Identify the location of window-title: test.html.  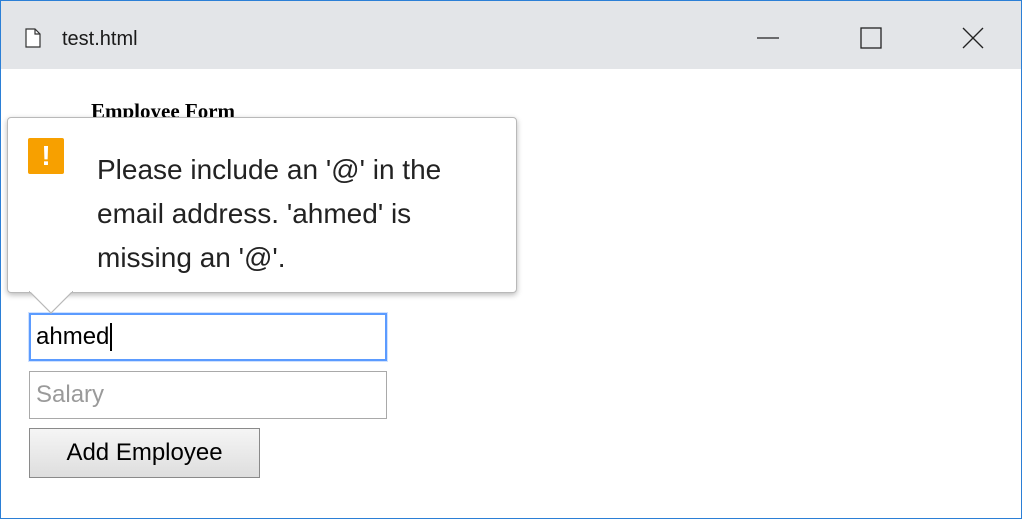
(100, 39).